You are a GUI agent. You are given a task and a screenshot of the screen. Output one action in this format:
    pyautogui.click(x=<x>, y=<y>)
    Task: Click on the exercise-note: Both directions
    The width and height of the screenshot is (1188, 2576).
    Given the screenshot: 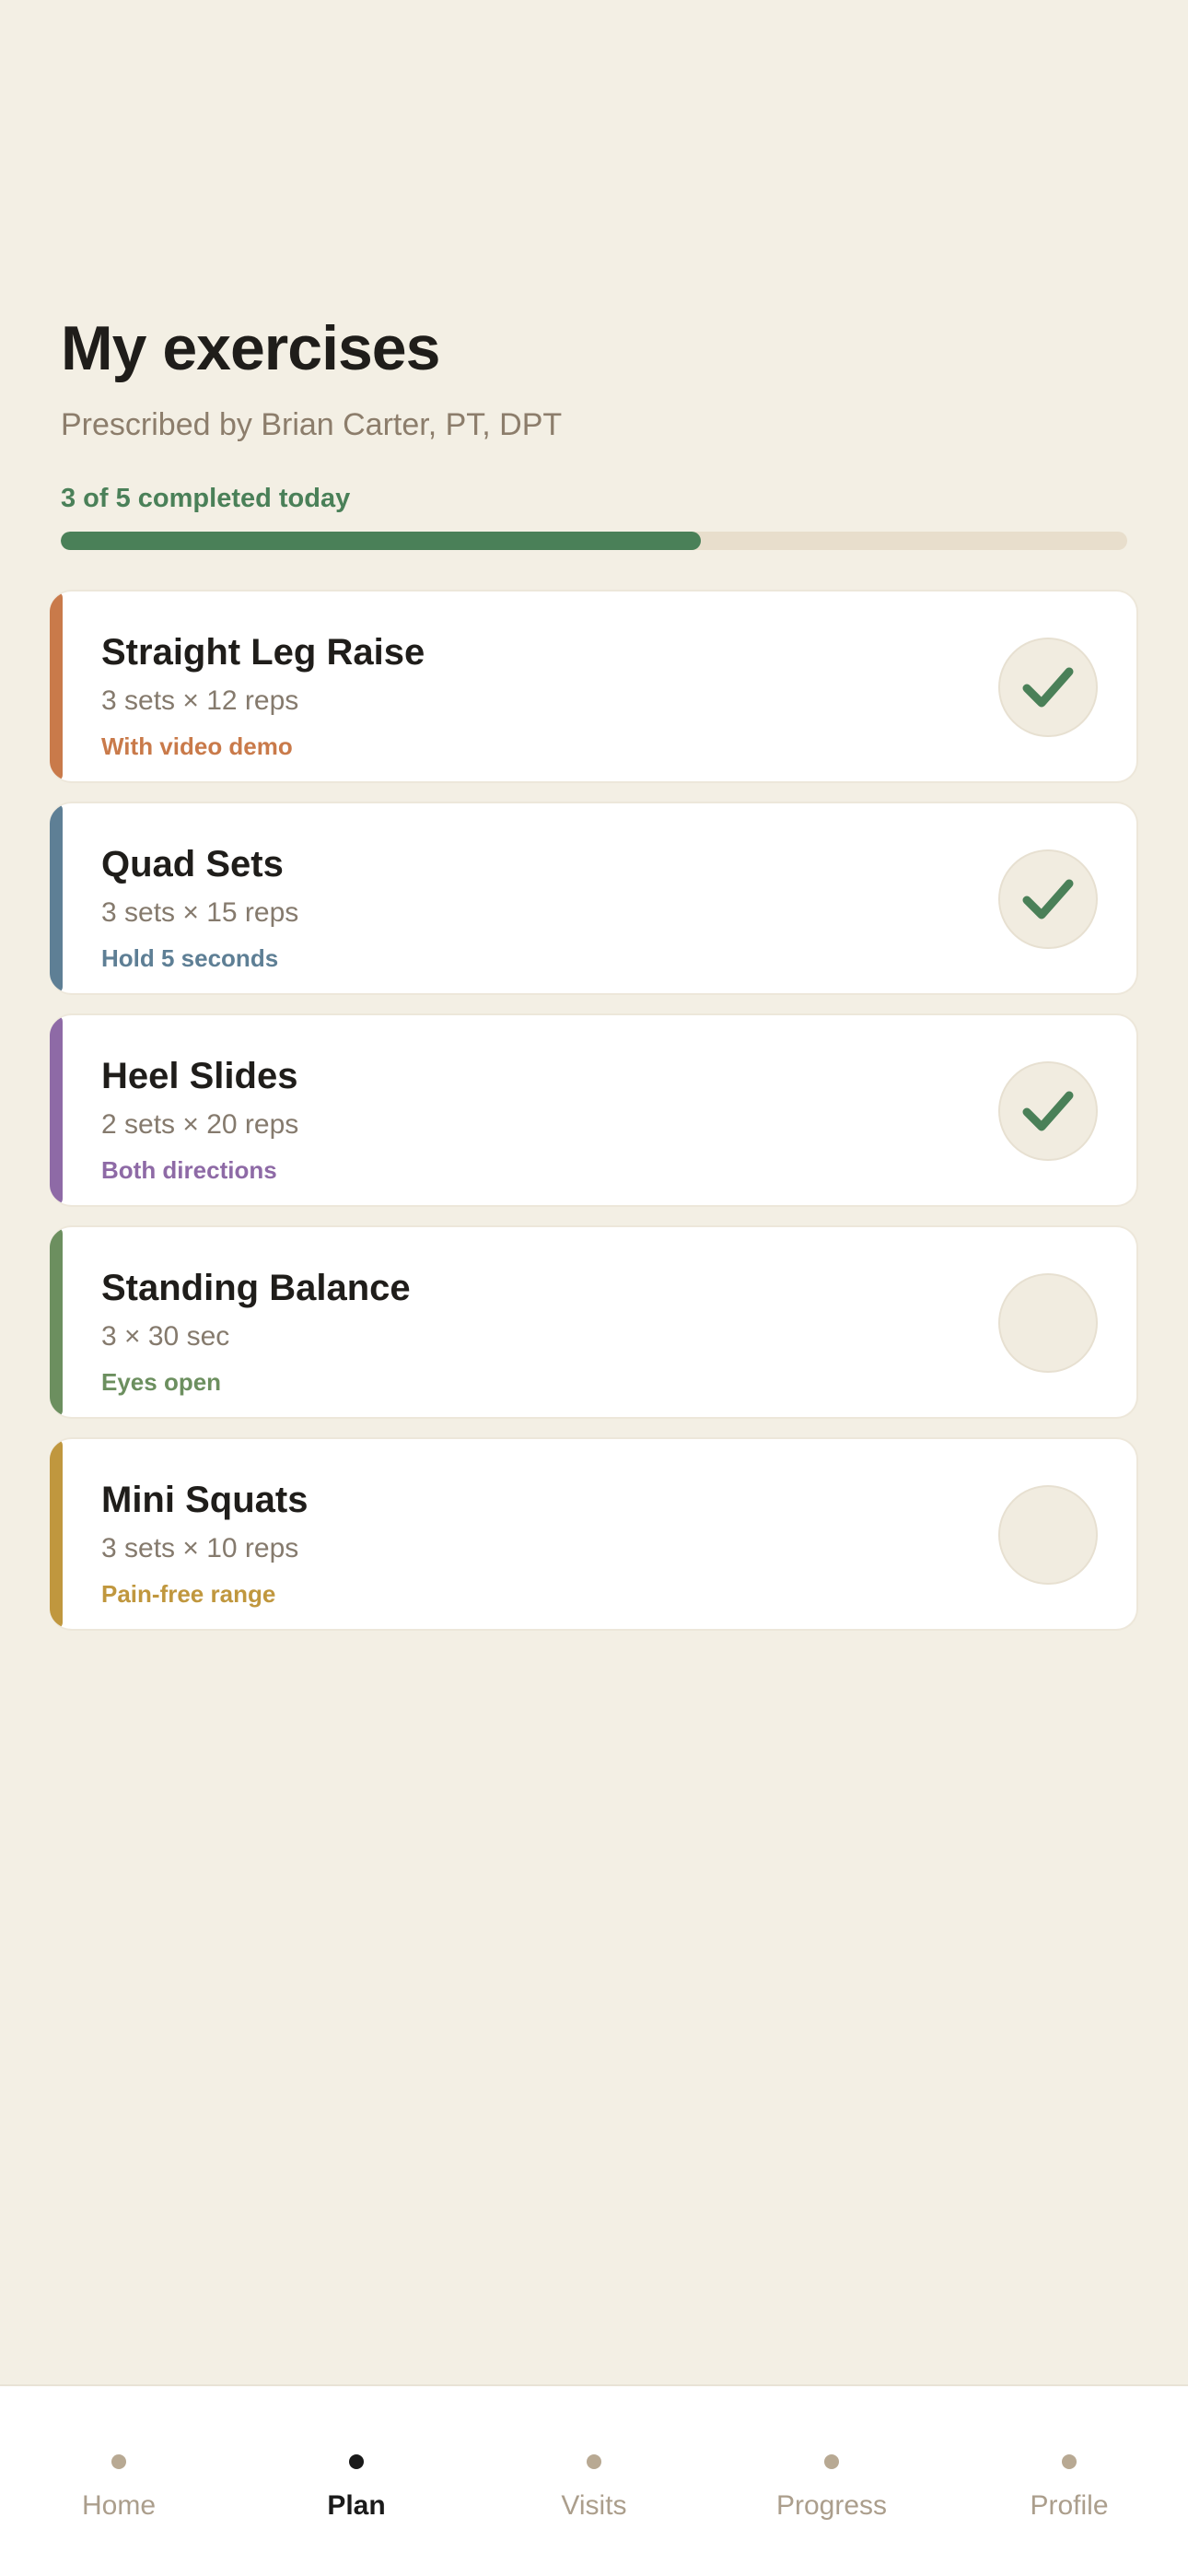 What is the action you would take?
    pyautogui.click(x=189, y=1170)
    